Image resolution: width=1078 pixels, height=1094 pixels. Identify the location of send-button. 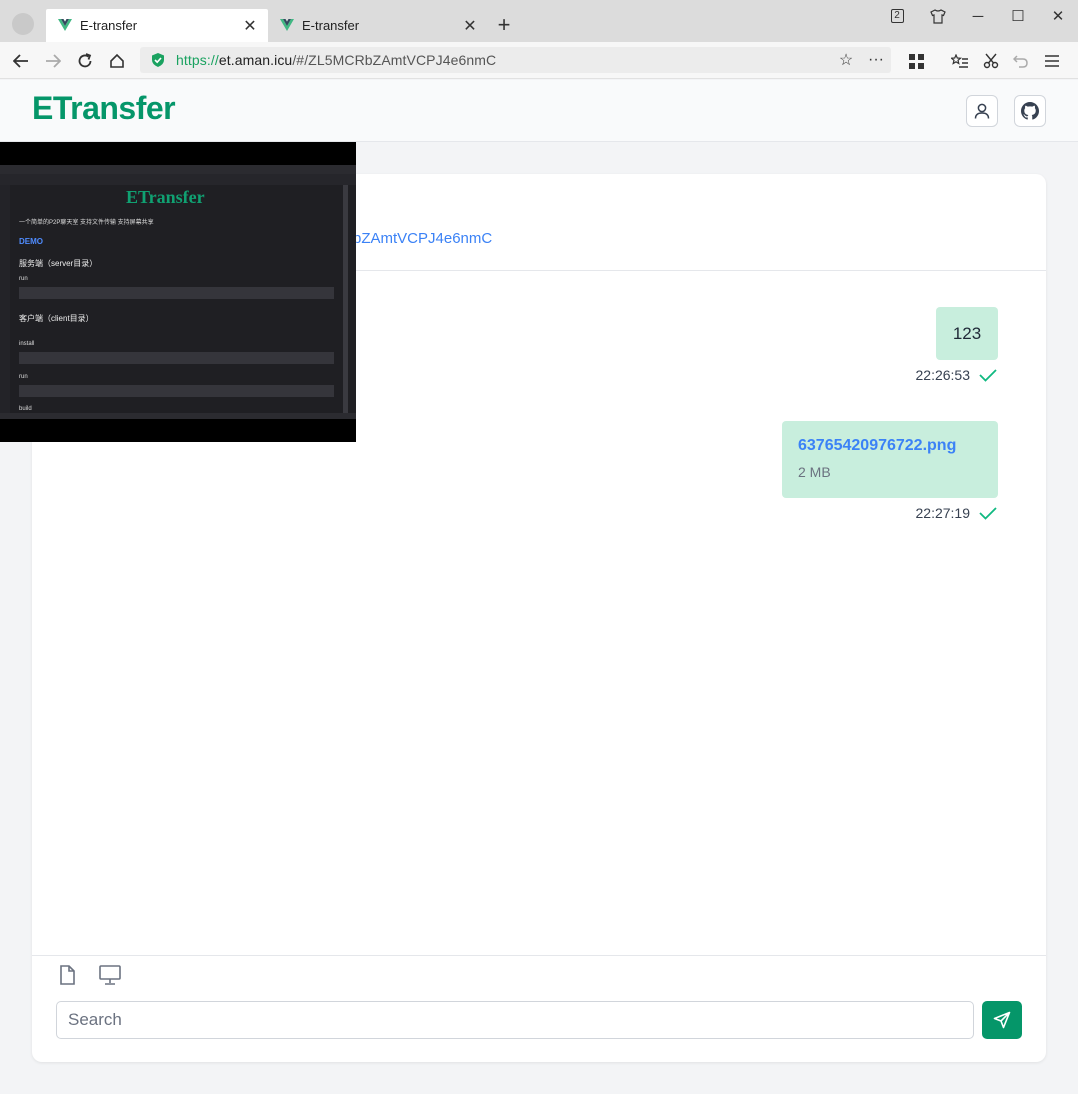
(1002, 1020).